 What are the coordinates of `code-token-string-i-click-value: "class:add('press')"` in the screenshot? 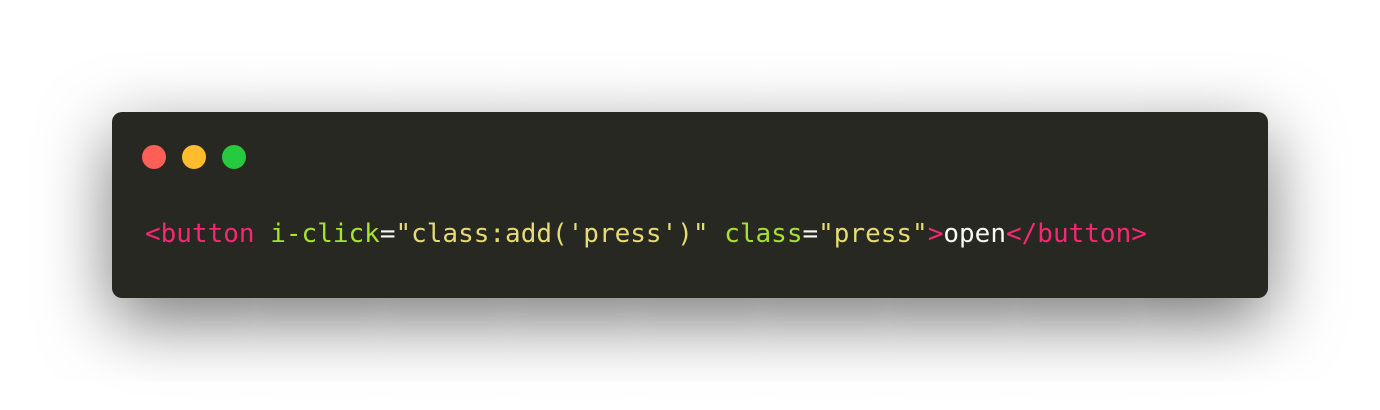 It's located at (552, 234).